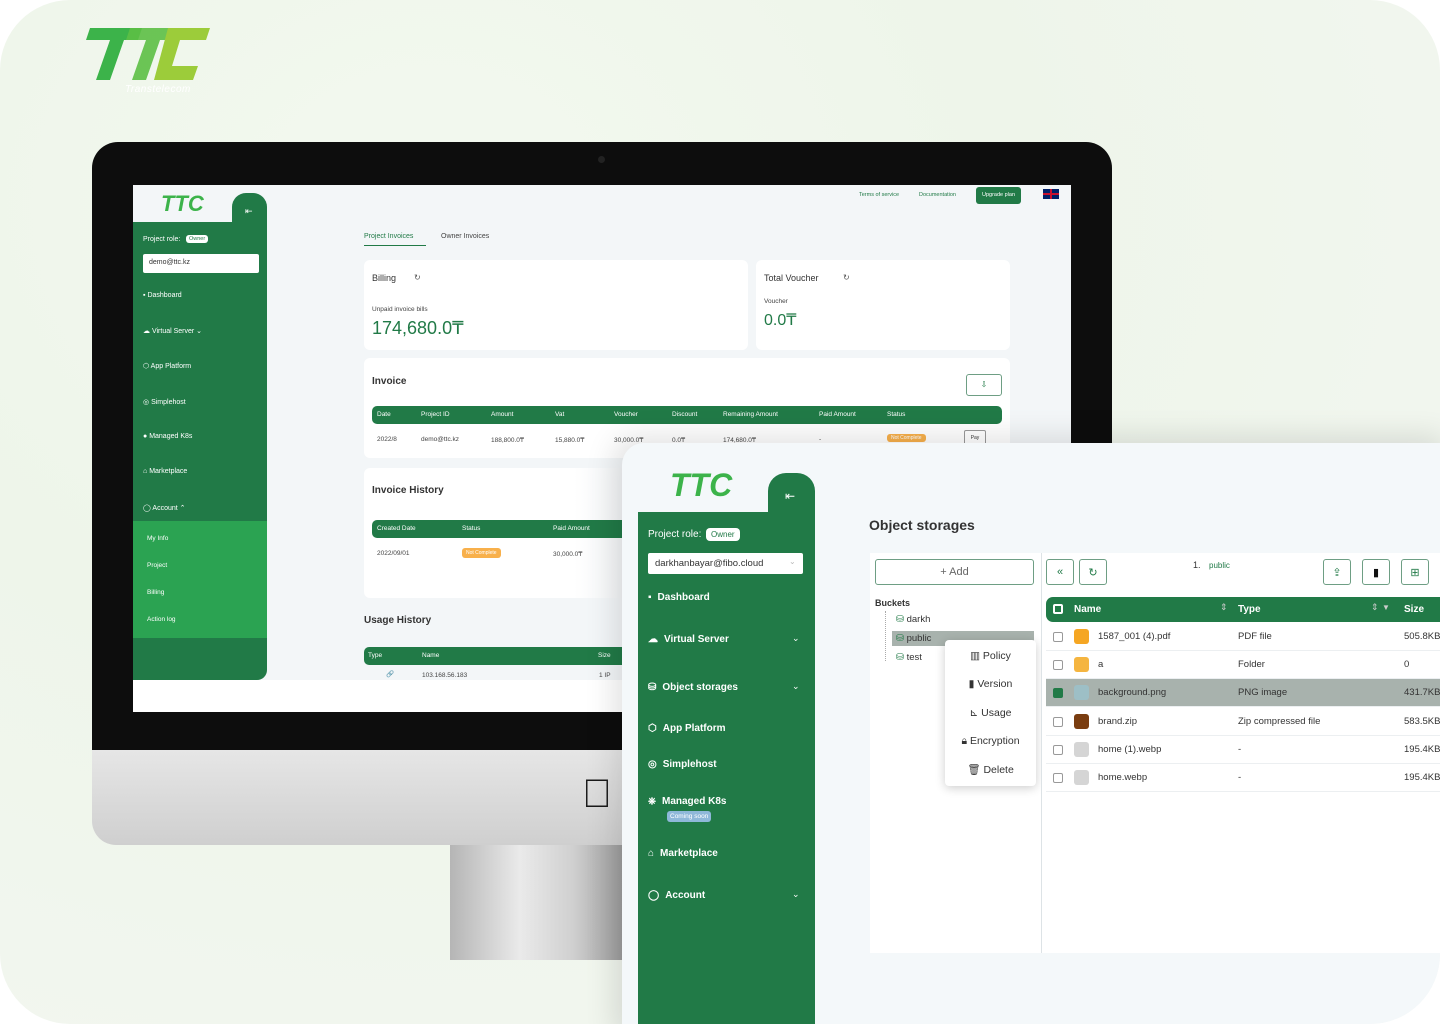 Image resolution: width=1440 pixels, height=1024 pixels. What do you see at coordinates (157, 538) in the screenshot?
I see `nav-my-info: My Info` at bounding box center [157, 538].